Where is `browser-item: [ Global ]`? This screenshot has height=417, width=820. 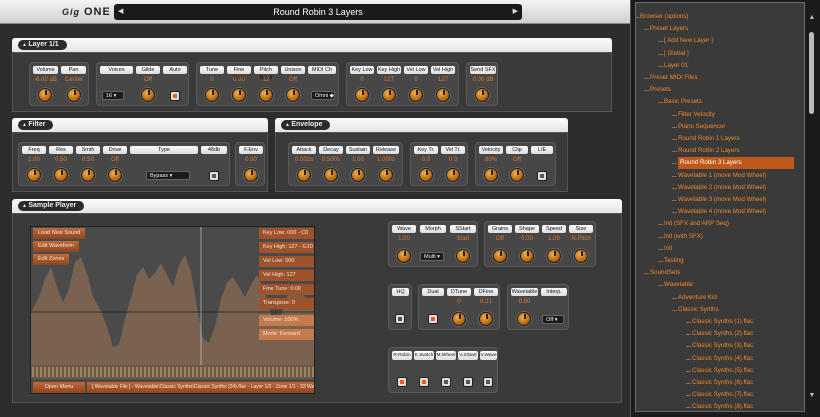 browser-item: [ Global ] is located at coordinates (676, 54).